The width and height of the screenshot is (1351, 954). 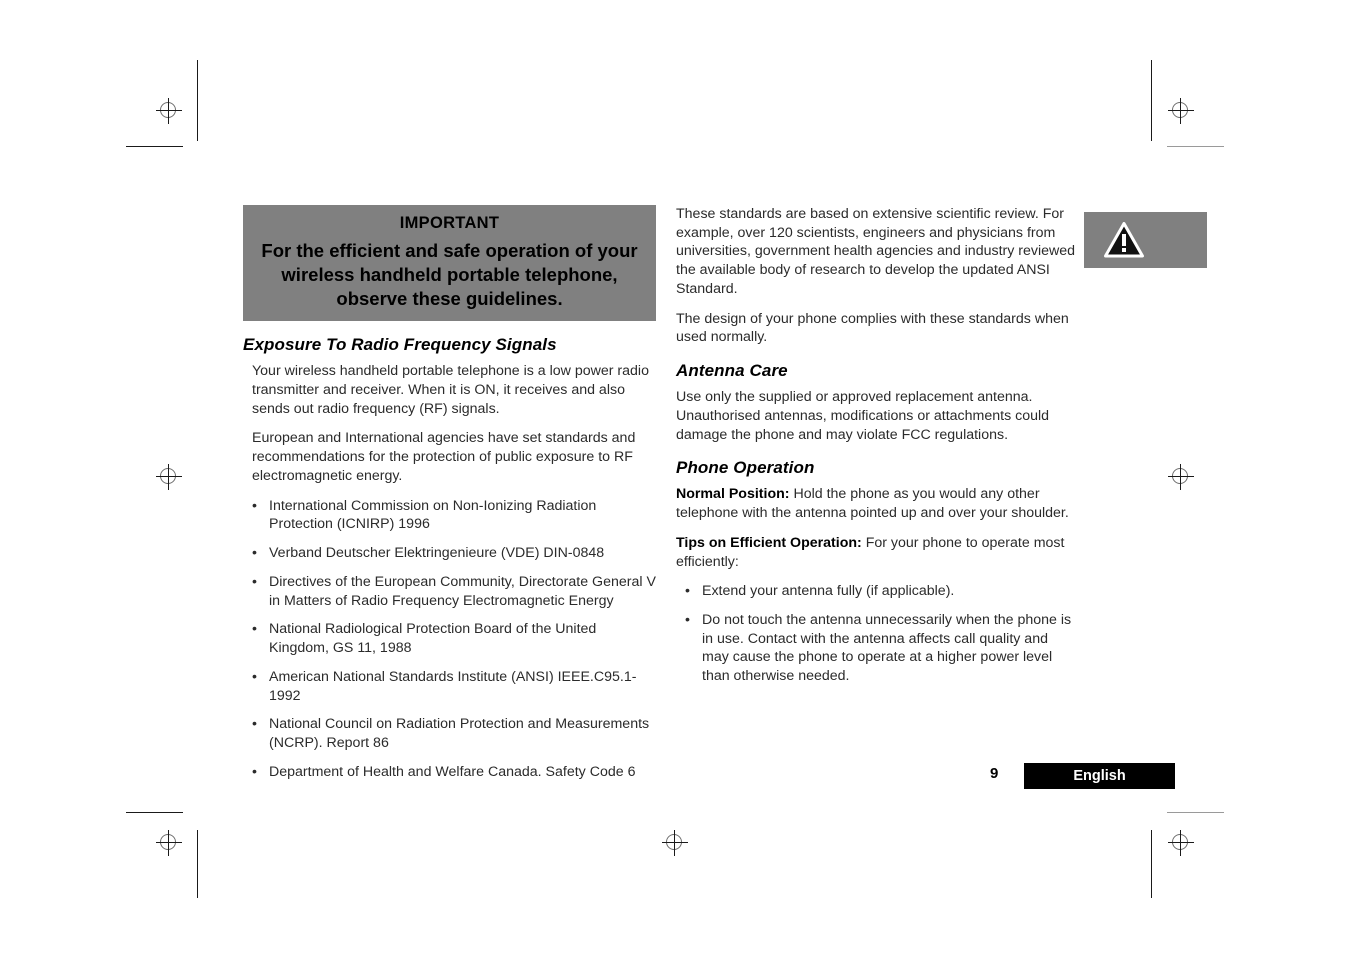 I want to click on registration-mark-bottom-right, so click(x=1181, y=843).